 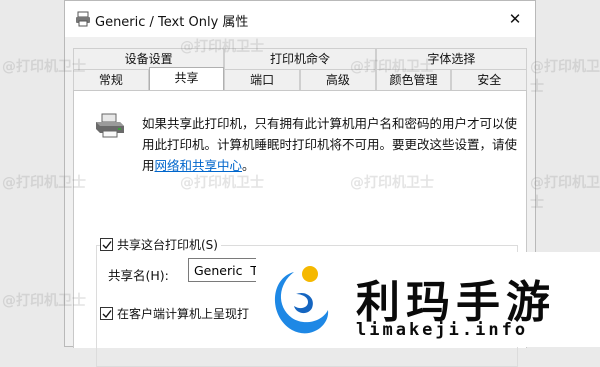 I want to click on tab-font-selection: 字体选择, so click(x=451, y=58).